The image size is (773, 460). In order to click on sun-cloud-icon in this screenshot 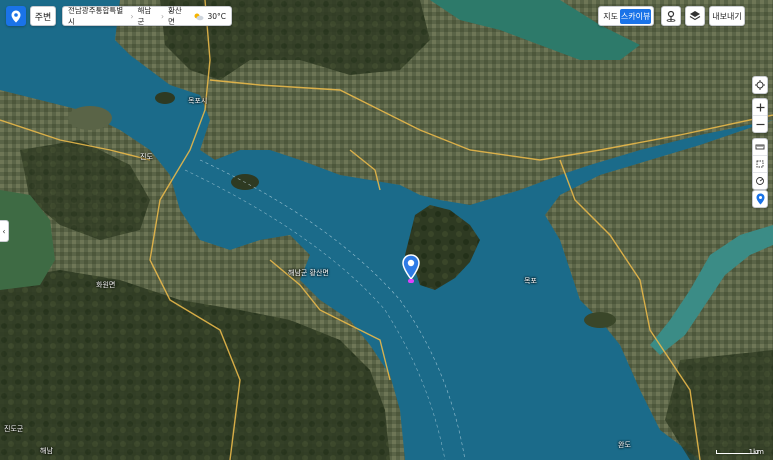, I will do `click(198, 16)`.